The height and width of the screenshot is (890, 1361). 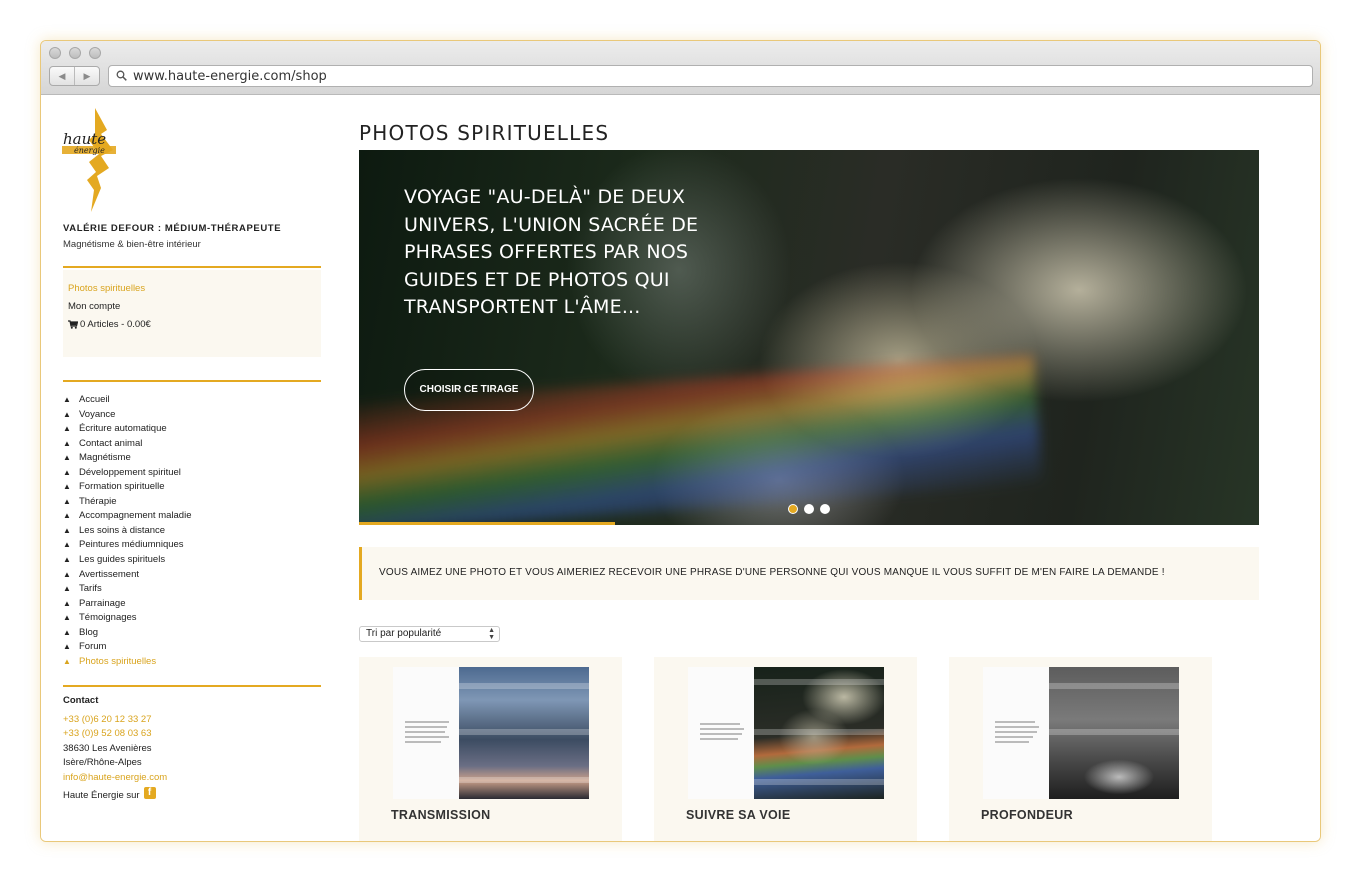 What do you see at coordinates (73, 324) in the screenshot?
I see `cart-icon` at bounding box center [73, 324].